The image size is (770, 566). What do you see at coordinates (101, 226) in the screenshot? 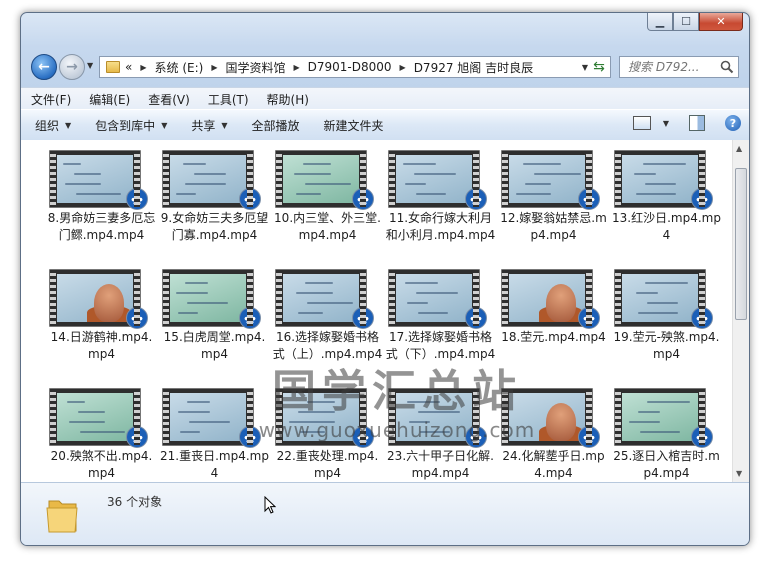
I see `file-name: 8.男命妨三妻多厄忘门鳏.mp4.mp4` at bounding box center [101, 226].